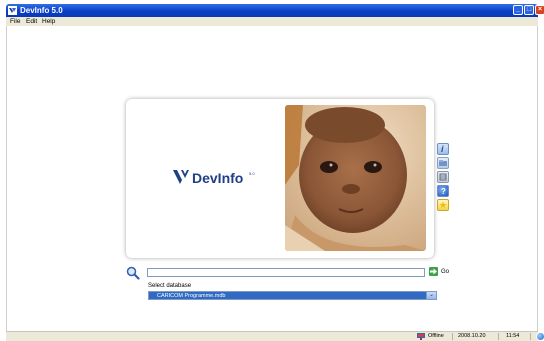 This screenshot has height=341, width=544. What do you see at coordinates (443, 205) in the screenshot?
I see `star-icon: ★` at bounding box center [443, 205].